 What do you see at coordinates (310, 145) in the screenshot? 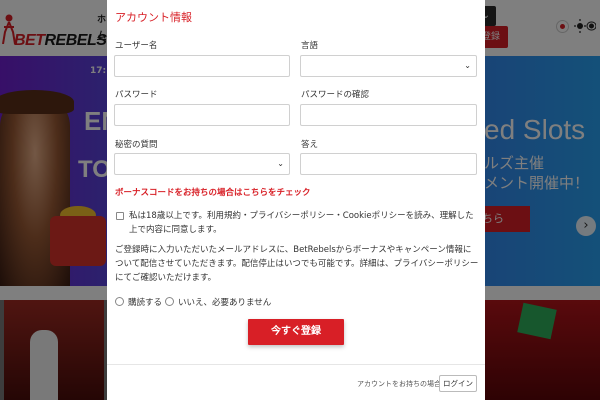
I see `answer-label: 答え` at bounding box center [310, 145].